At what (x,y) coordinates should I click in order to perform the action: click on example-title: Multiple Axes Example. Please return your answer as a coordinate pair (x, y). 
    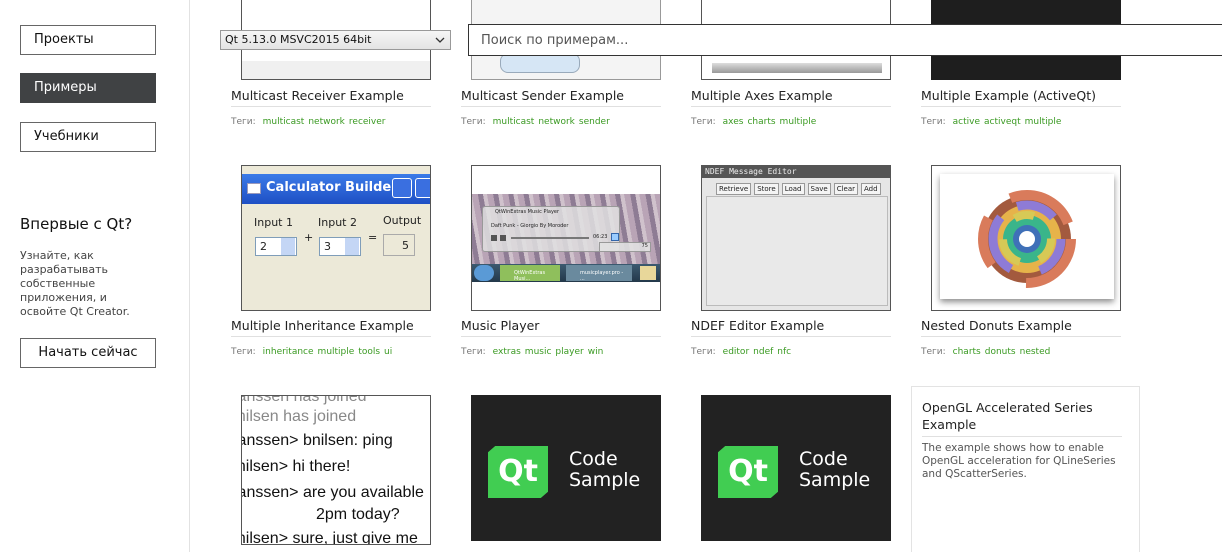
    Looking at the image, I should click on (762, 95).